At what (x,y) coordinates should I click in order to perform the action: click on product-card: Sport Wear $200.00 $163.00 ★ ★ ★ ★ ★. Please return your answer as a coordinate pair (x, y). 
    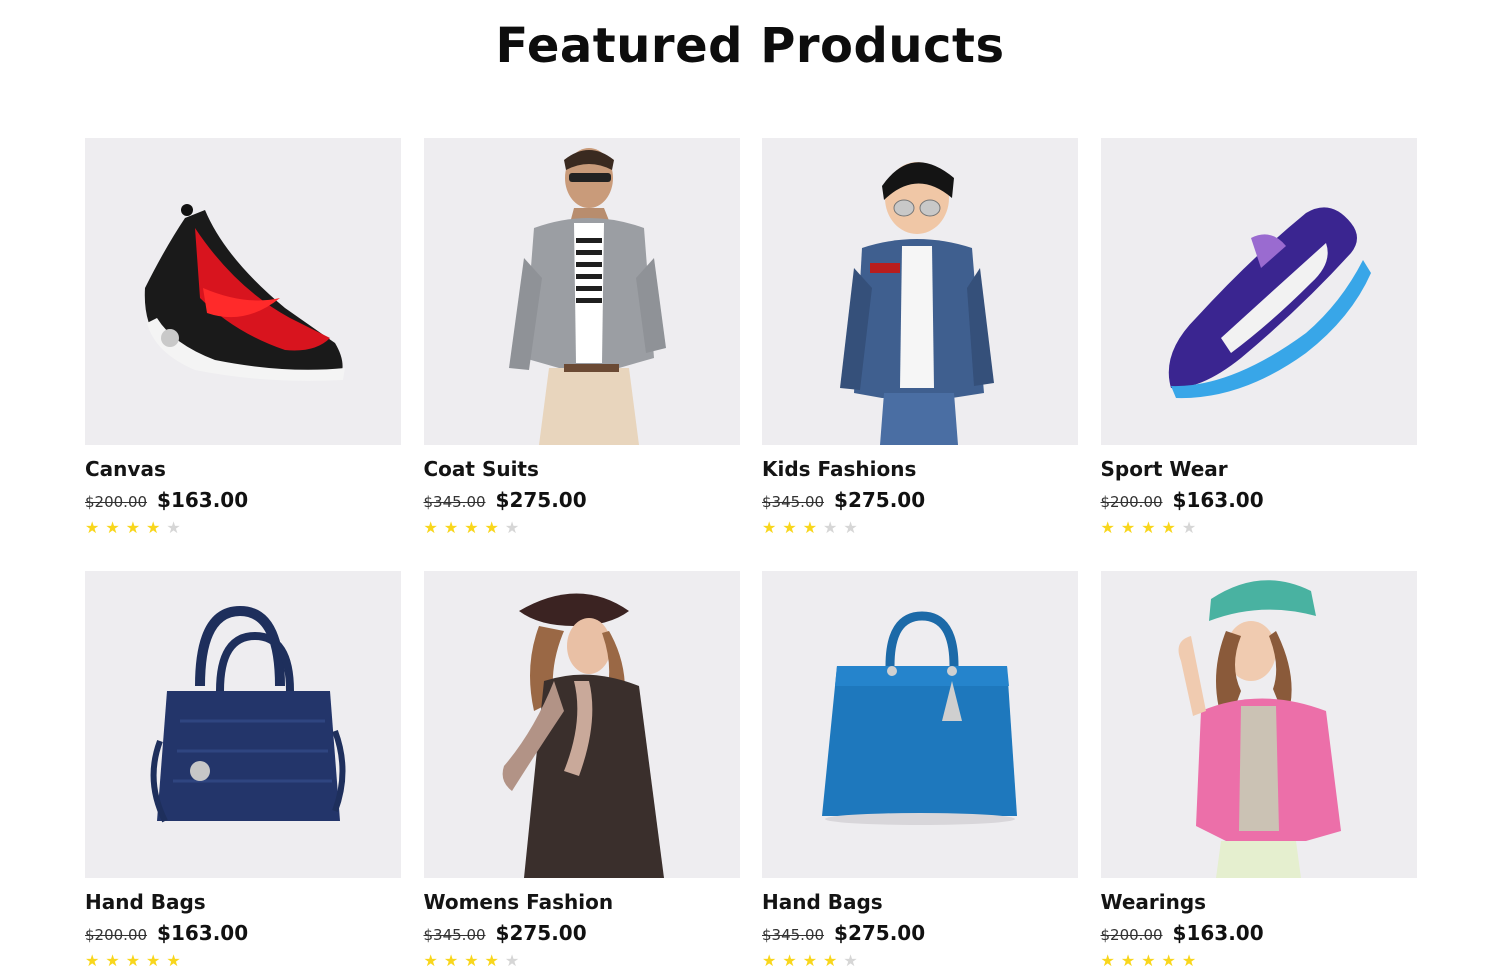
    Looking at the image, I should click on (1258, 354).